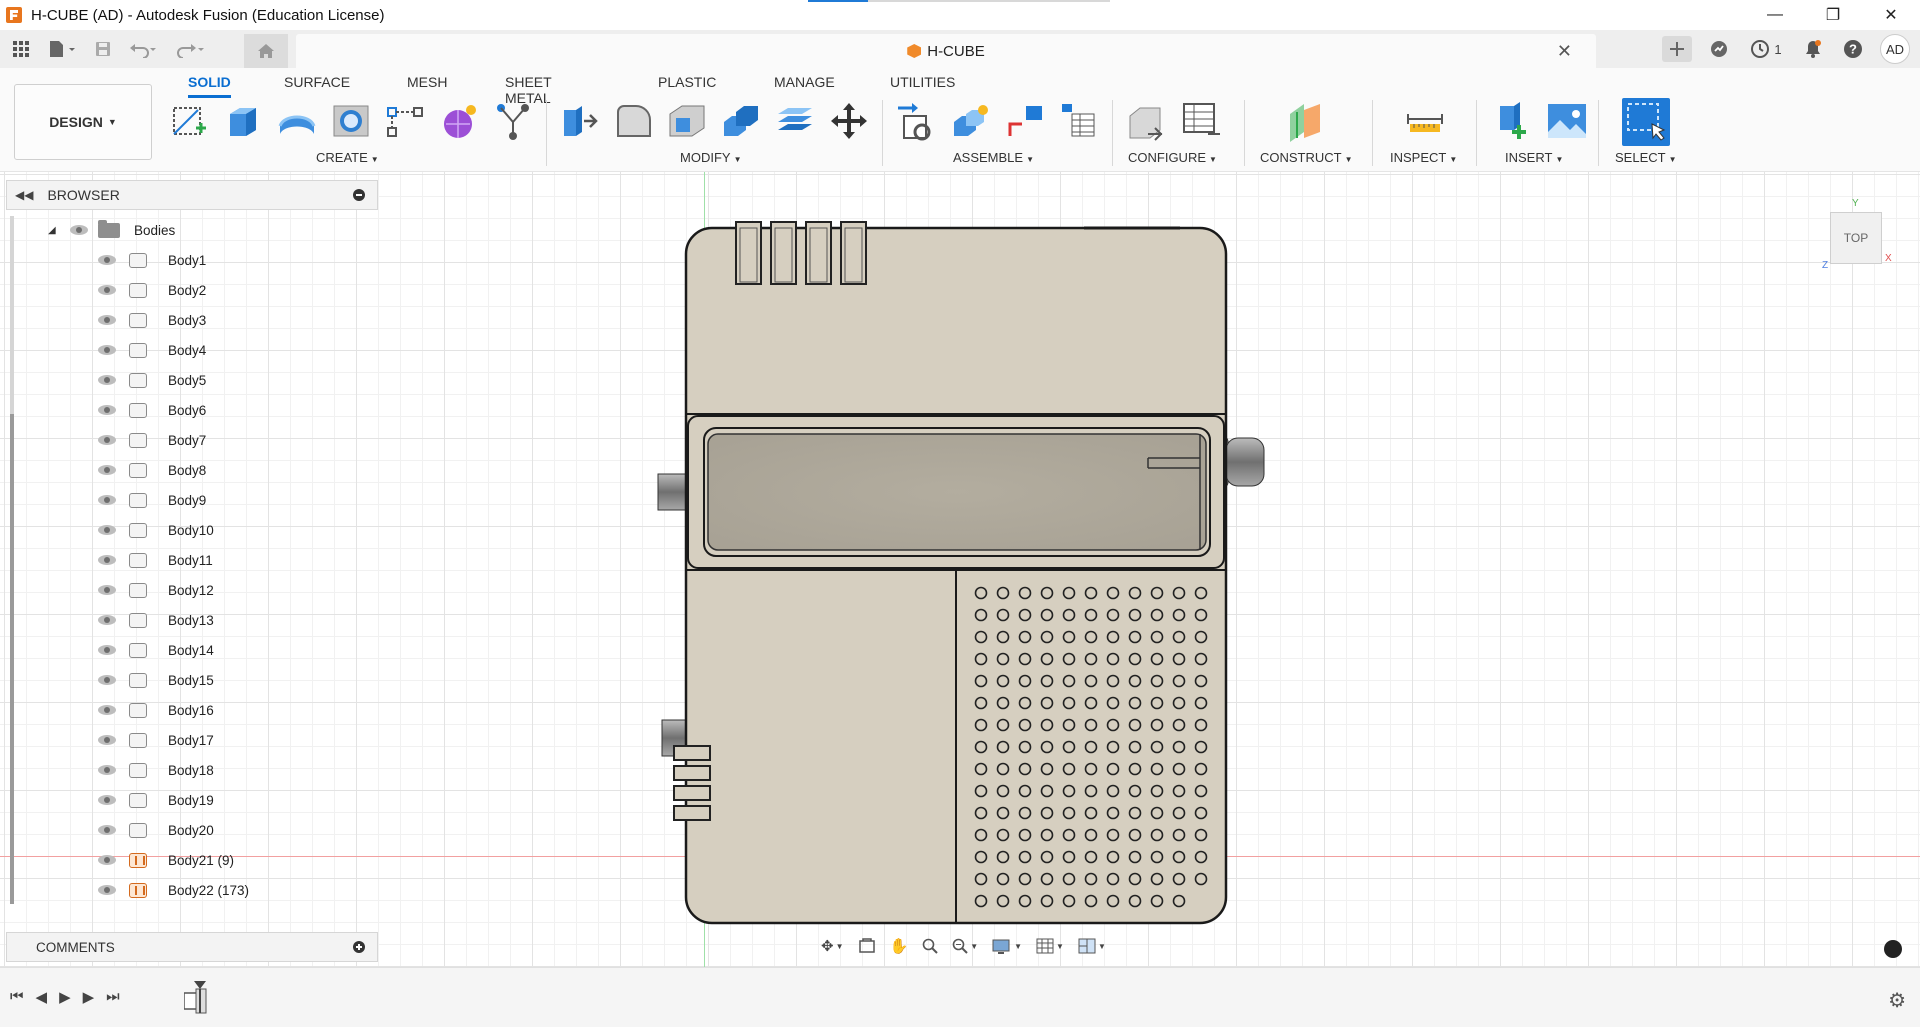 The image size is (1920, 1027). I want to click on browser-body-row: Body3, so click(152, 320).